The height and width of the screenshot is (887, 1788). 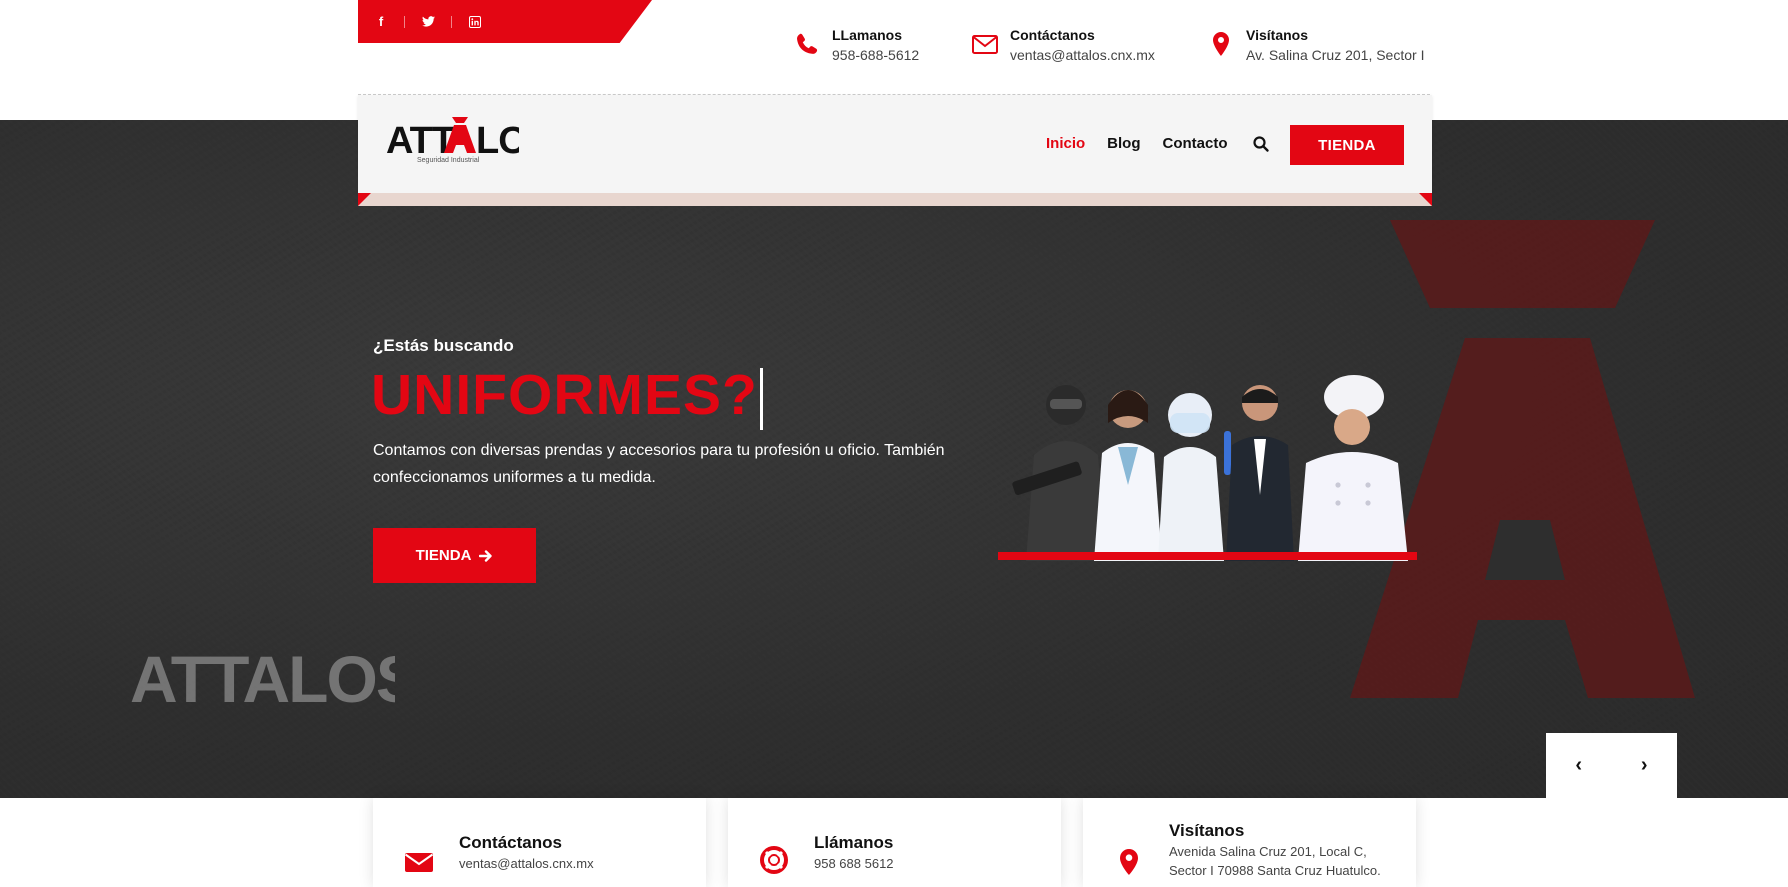 I want to click on svg-text: ATT, so click(x=420, y=139).